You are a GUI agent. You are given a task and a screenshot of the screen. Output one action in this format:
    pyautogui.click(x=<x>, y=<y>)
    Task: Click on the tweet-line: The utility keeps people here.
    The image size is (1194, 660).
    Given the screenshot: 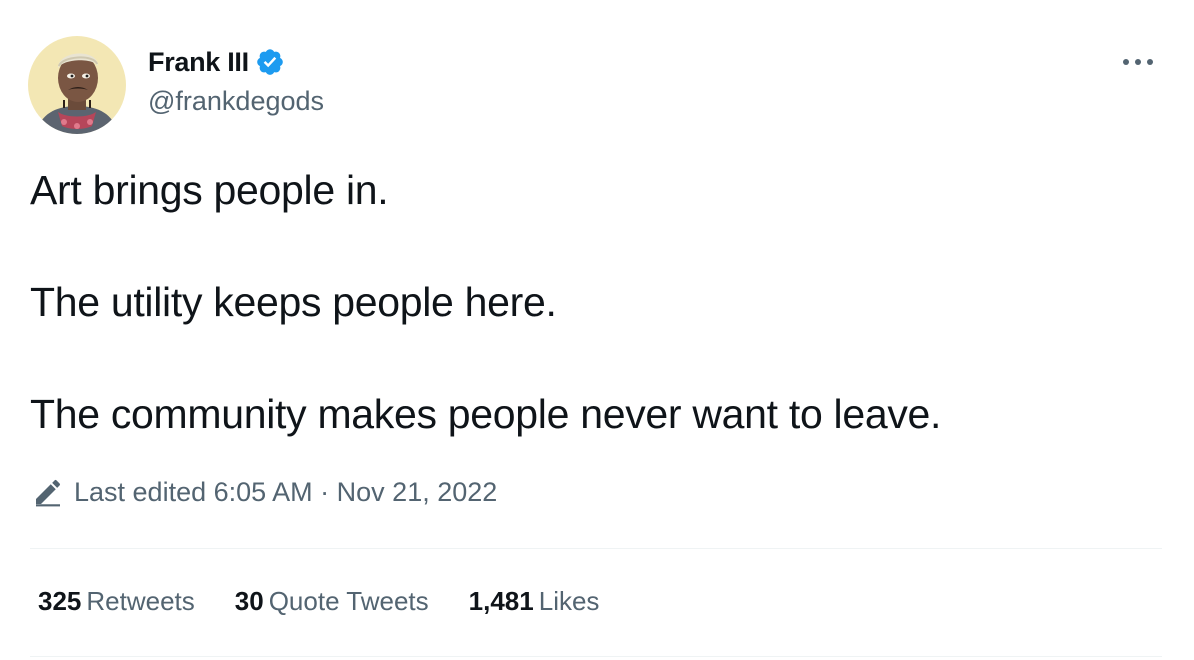 What is the action you would take?
    pyautogui.click(x=293, y=302)
    